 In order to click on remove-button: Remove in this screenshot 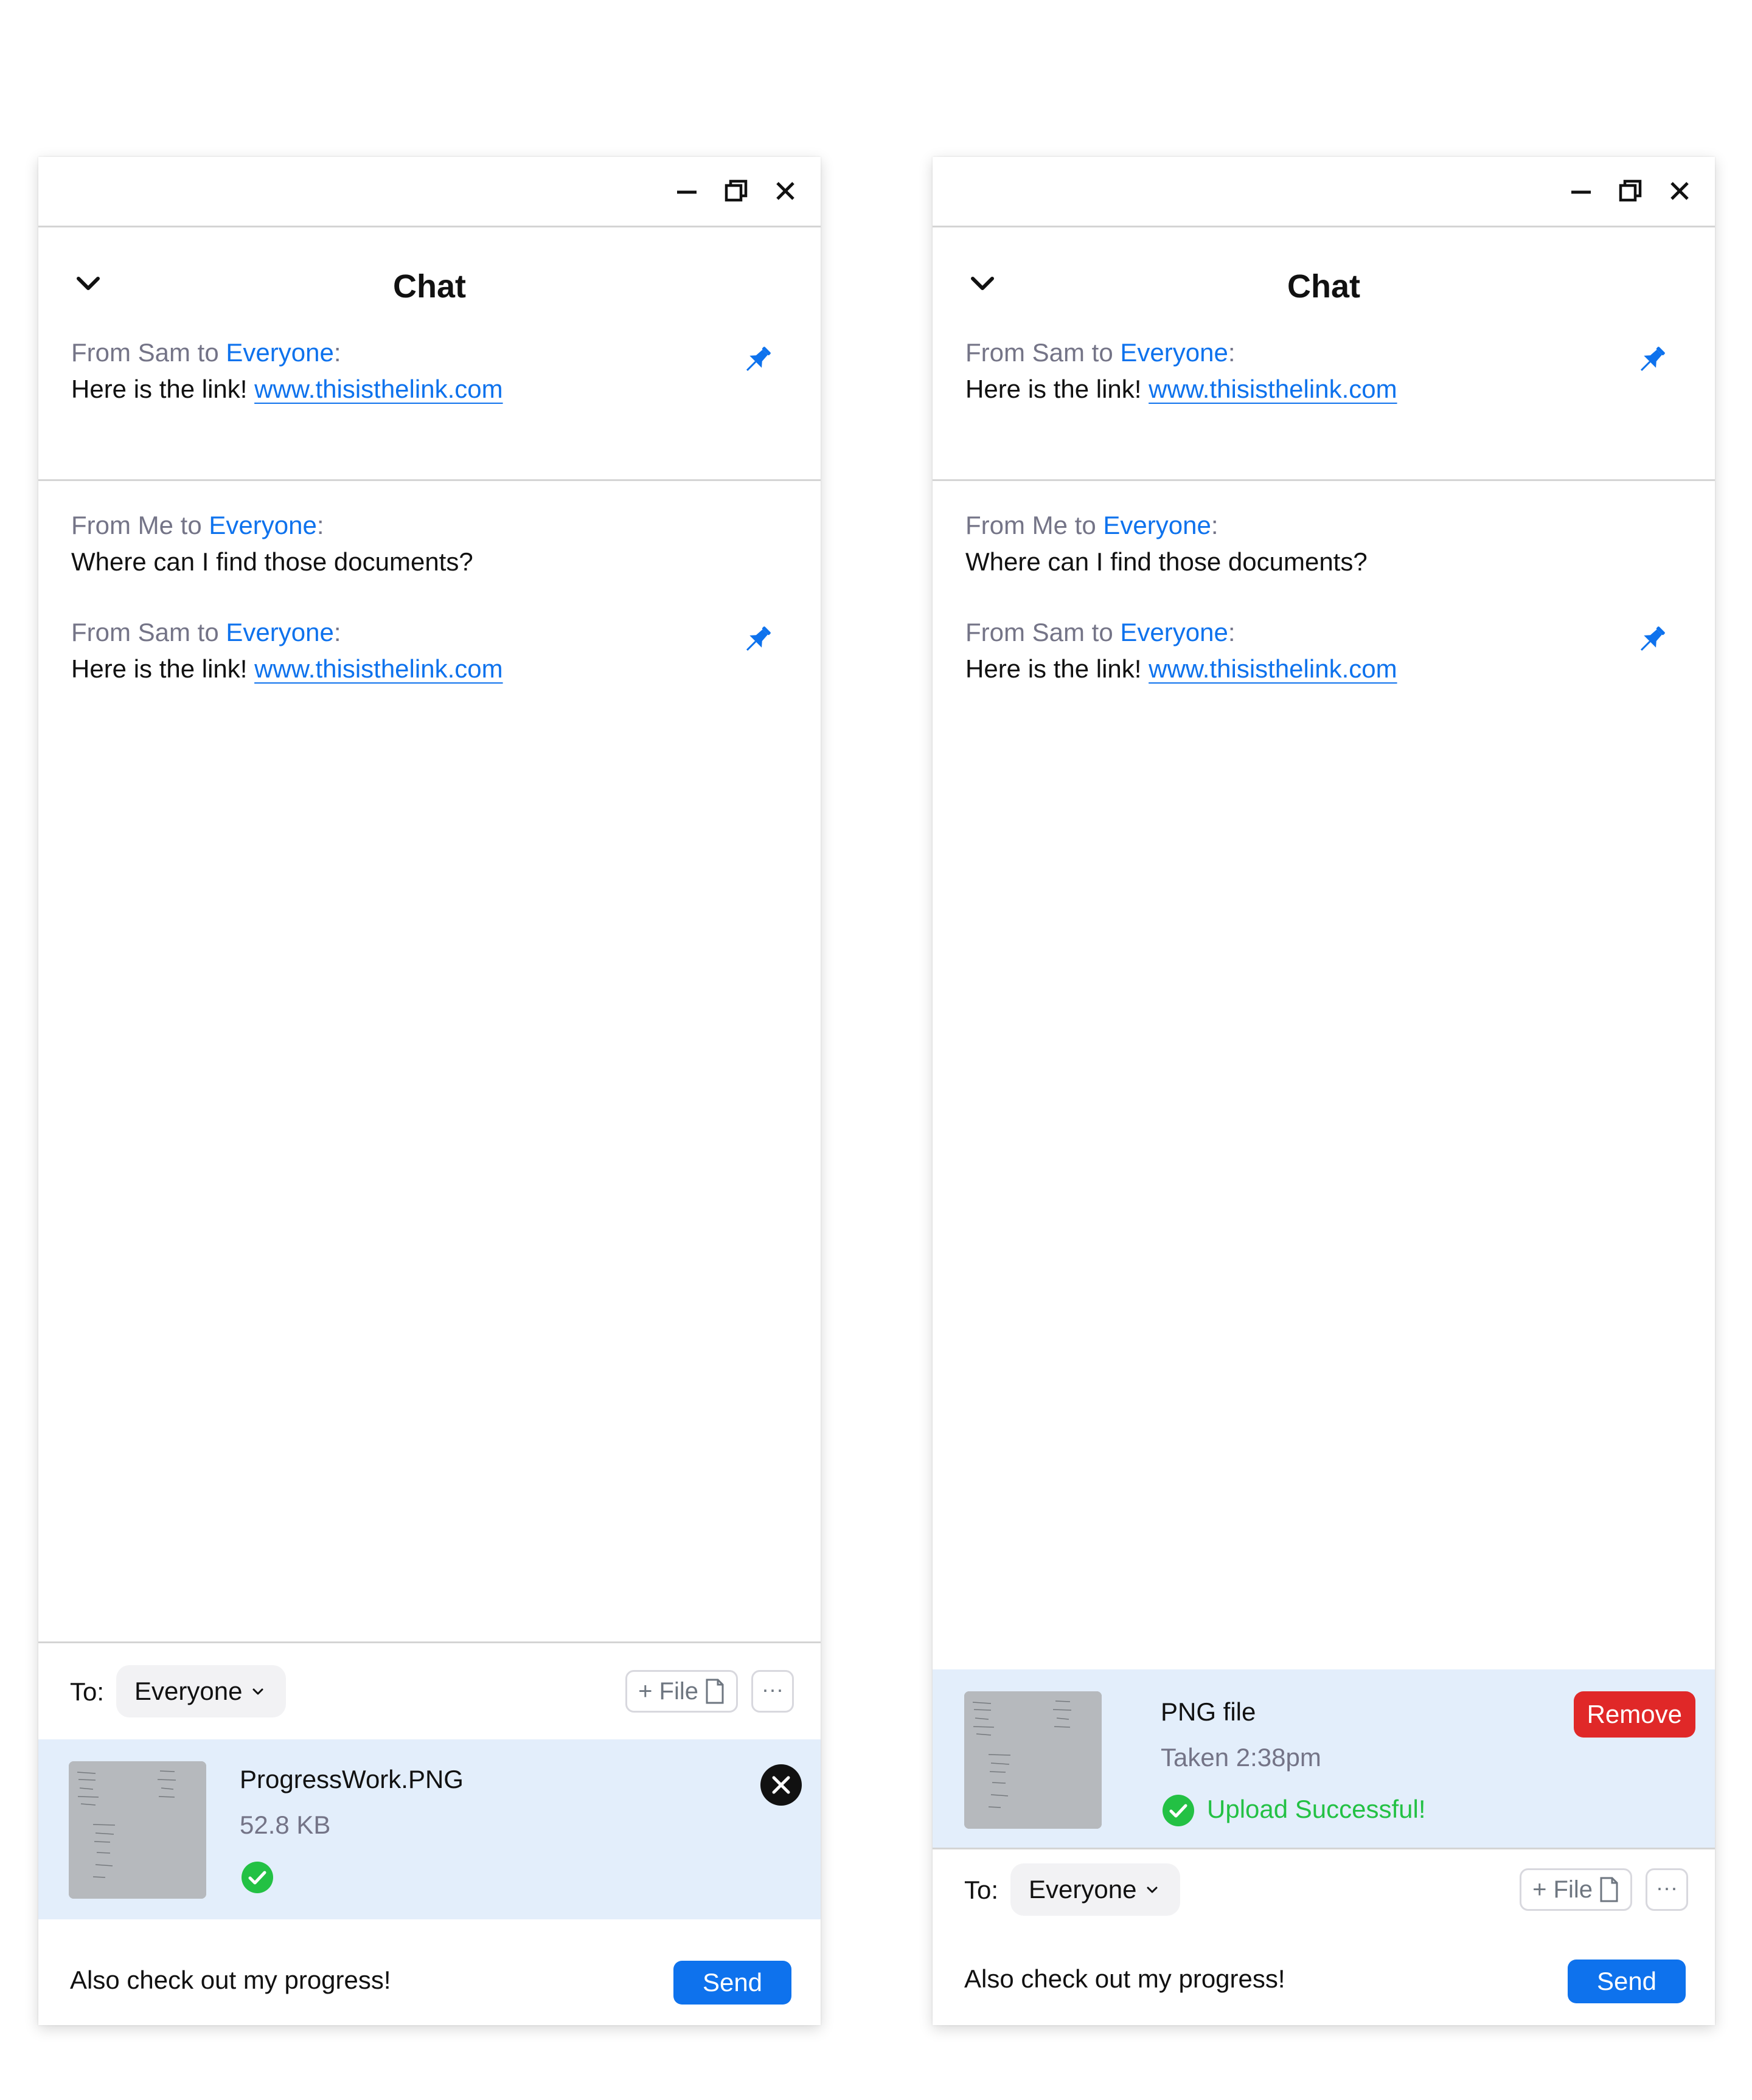, I will do `click(1634, 1715)`.